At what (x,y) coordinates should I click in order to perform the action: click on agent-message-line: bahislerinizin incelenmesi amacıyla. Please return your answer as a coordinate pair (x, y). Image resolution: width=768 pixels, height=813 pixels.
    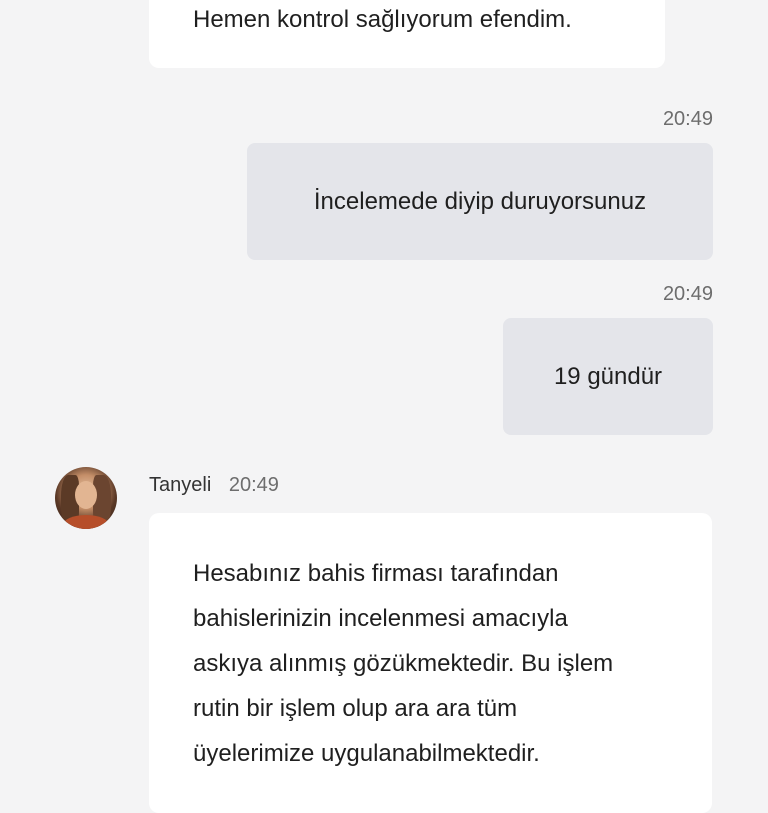
    Looking at the image, I should click on (380, 618).